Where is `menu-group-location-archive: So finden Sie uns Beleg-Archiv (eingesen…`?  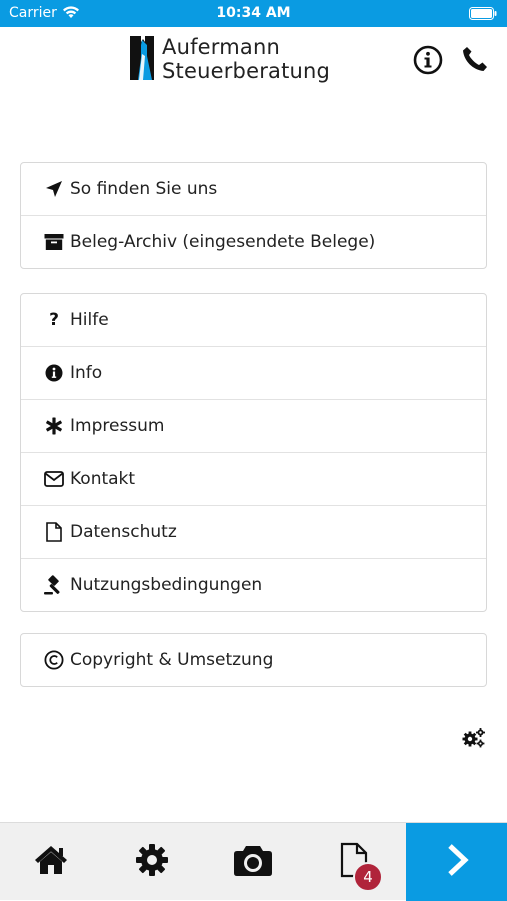
menu-group-location-archive: So finden Sie uns Beleg-Archiv (eingesen… is located at coordinates (253, 215).